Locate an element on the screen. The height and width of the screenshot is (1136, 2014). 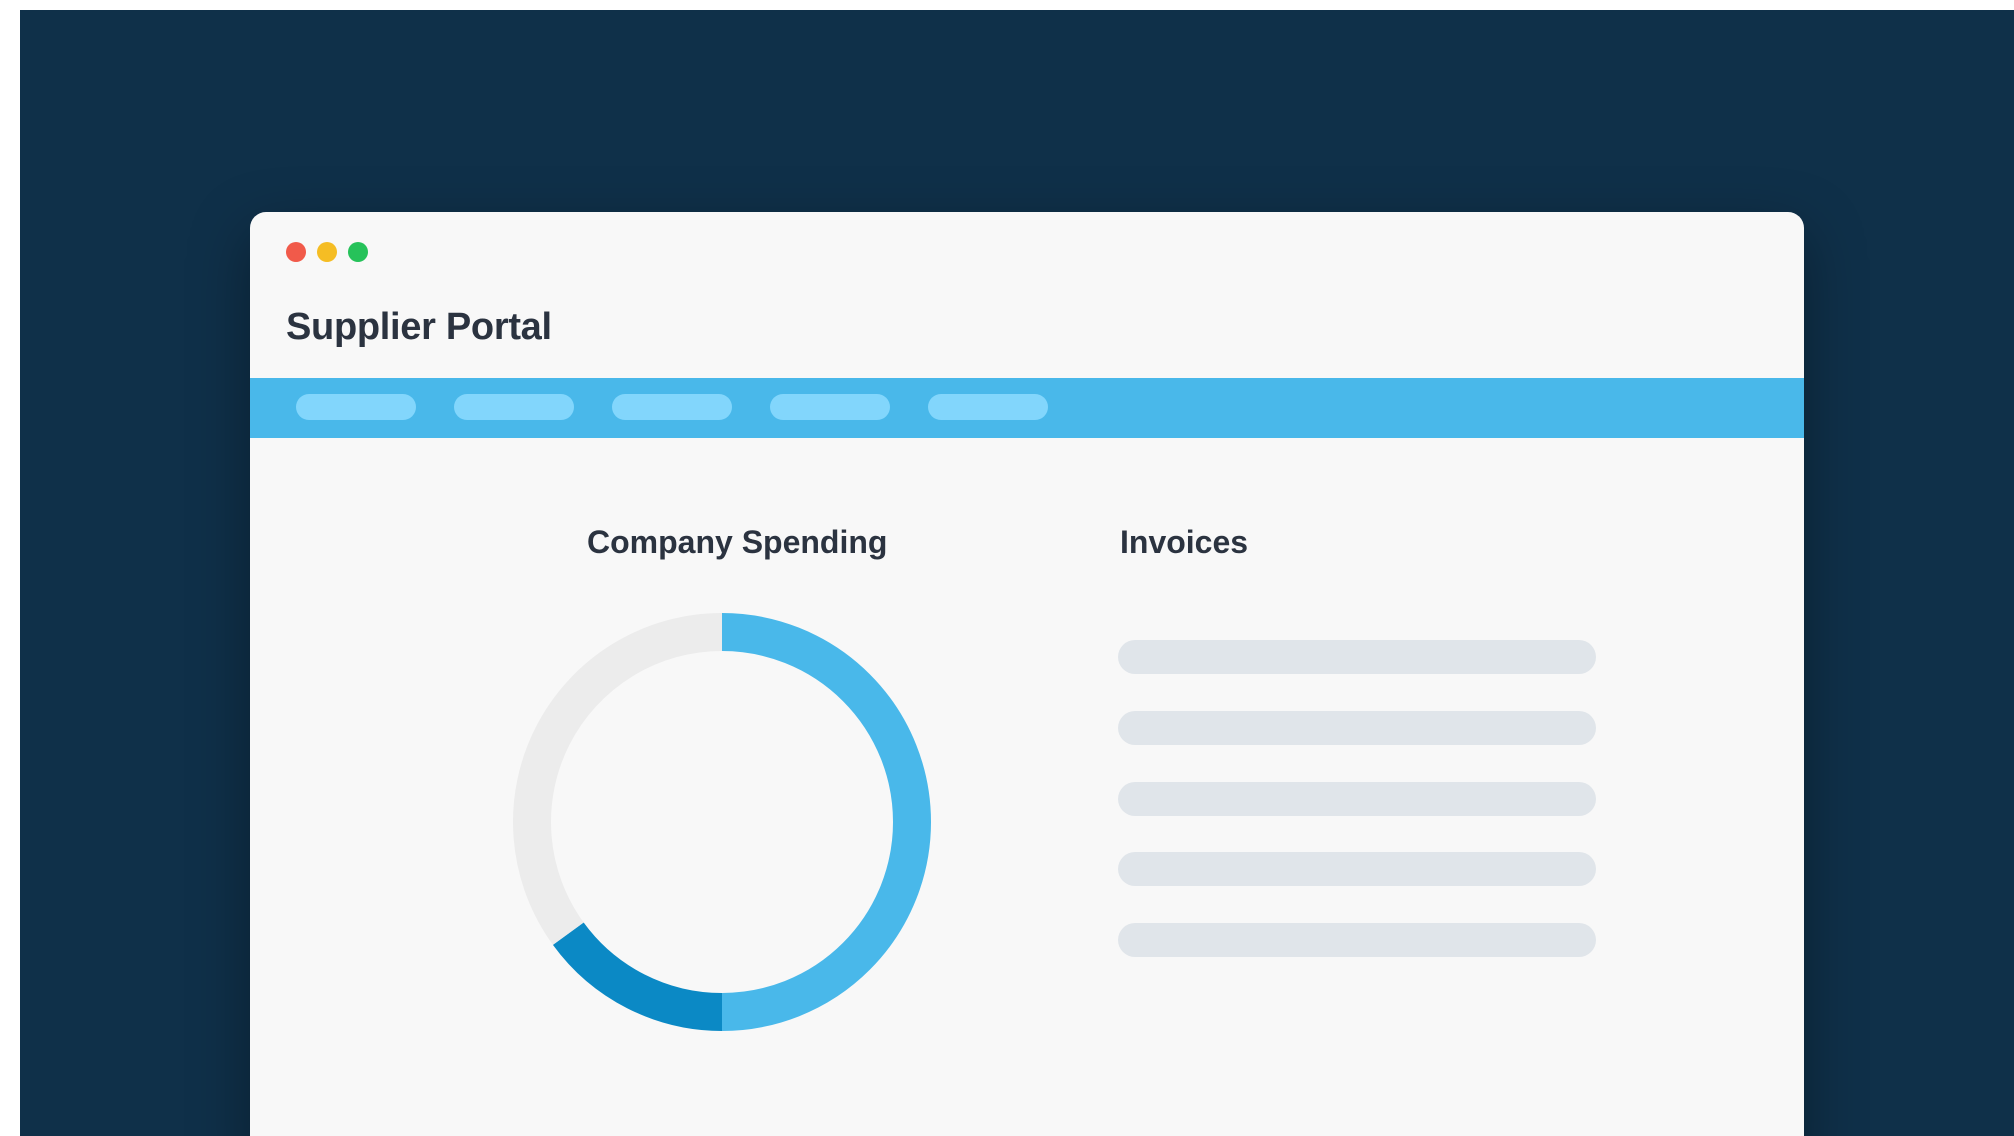
donut-segment-secondary is located at coordinates (637, 976).